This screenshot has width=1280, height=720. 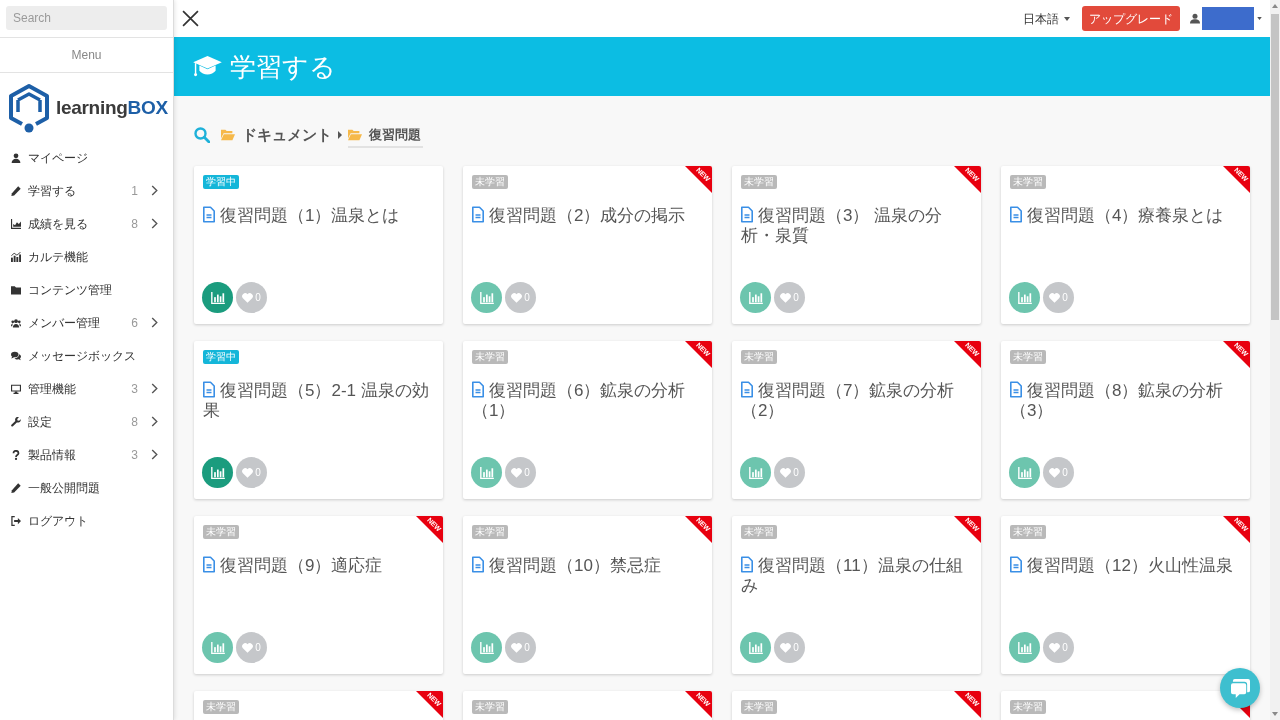 What do you see at coordinates (43, 190) in the screenshot?
I see `sidebar-menu-link: 学習する` at bounding box center [43, 190].